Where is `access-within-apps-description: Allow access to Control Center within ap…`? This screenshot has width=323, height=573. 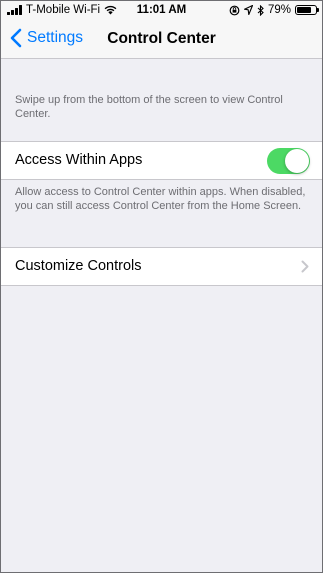 access-within-apps-description: Allow access to Control Center within ap… is located at coordinates (160, 199).